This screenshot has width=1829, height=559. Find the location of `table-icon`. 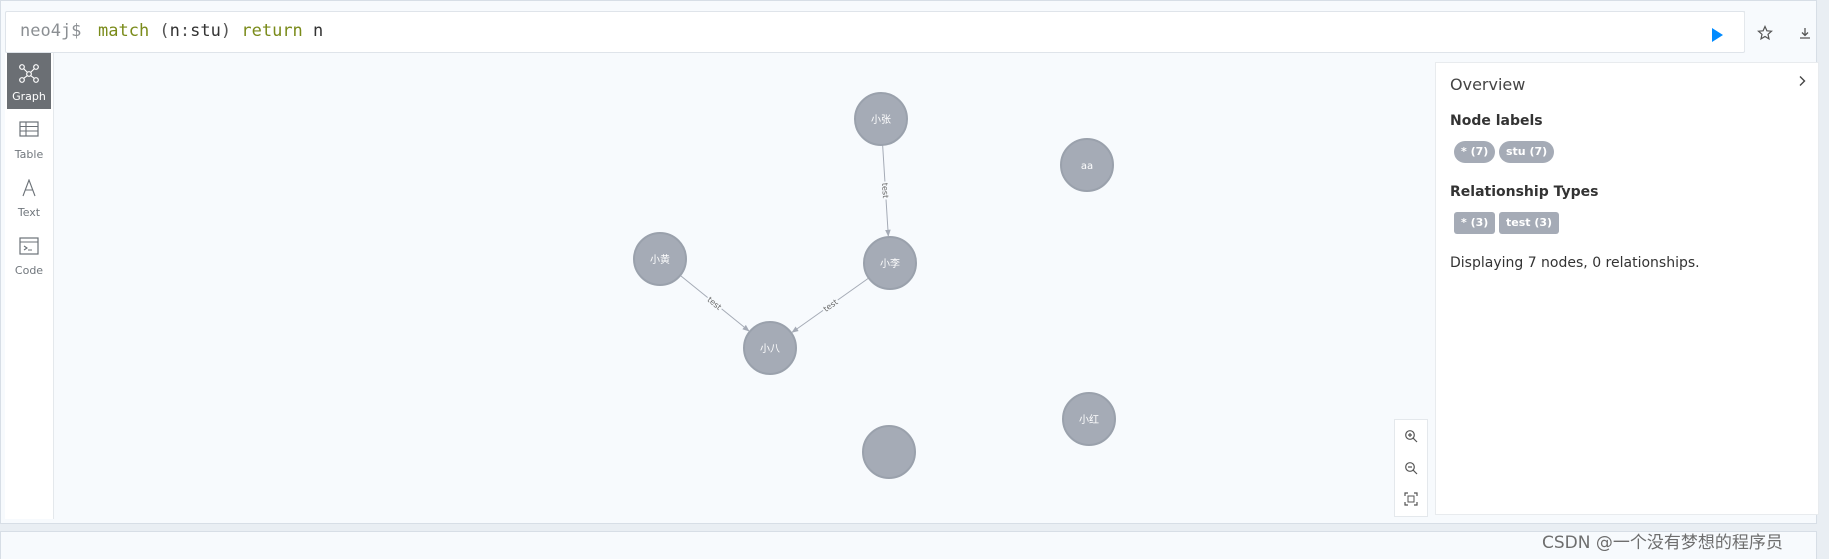

table-icon is located at coordinates (29, 129).